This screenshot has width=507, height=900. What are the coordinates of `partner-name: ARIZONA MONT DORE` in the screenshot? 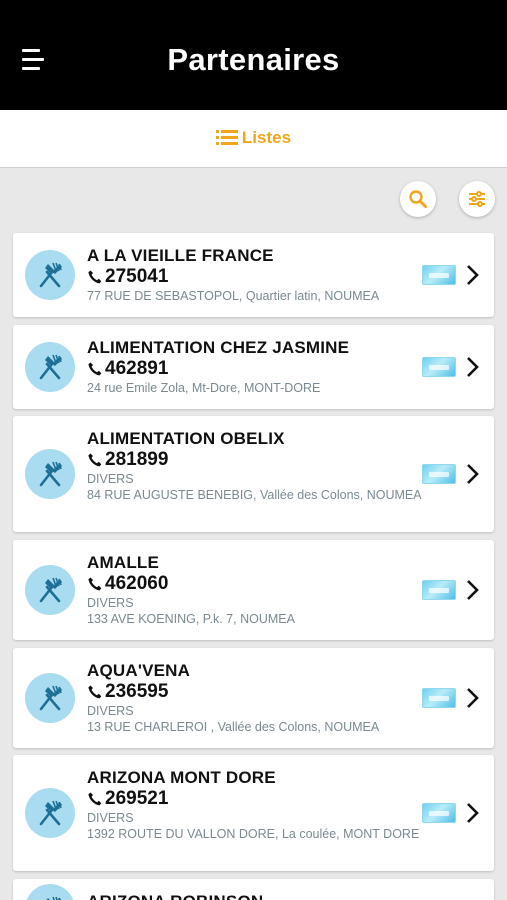 It's located at (181, 777).